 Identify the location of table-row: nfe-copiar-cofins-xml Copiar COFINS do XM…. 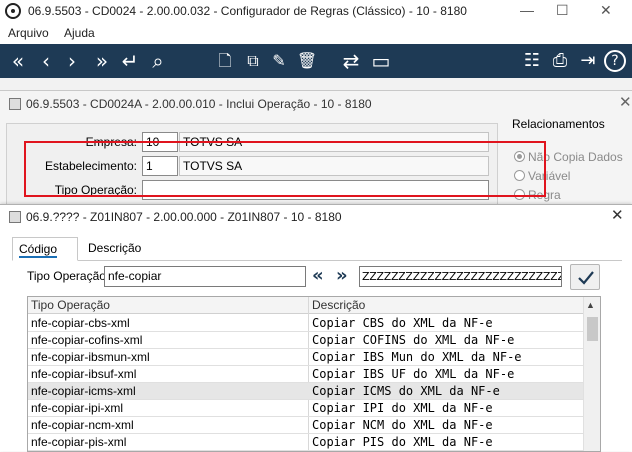
(306, 340).